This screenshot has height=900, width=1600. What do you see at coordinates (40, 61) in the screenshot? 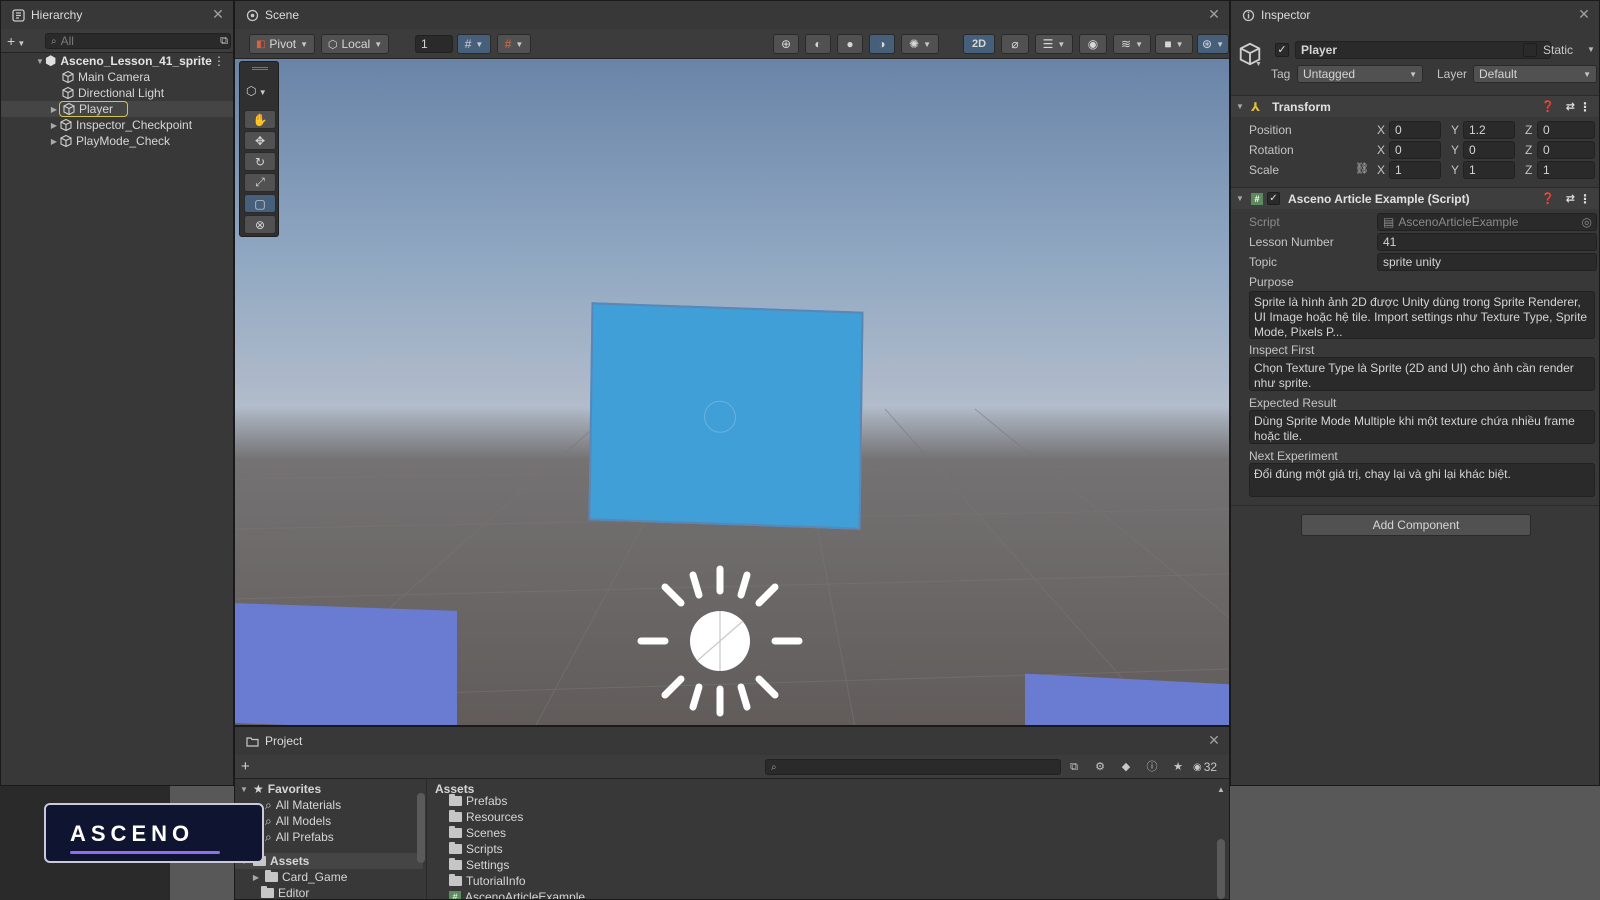
I see `scene-expand-icon: ▼` at bounding box center [40, 61].